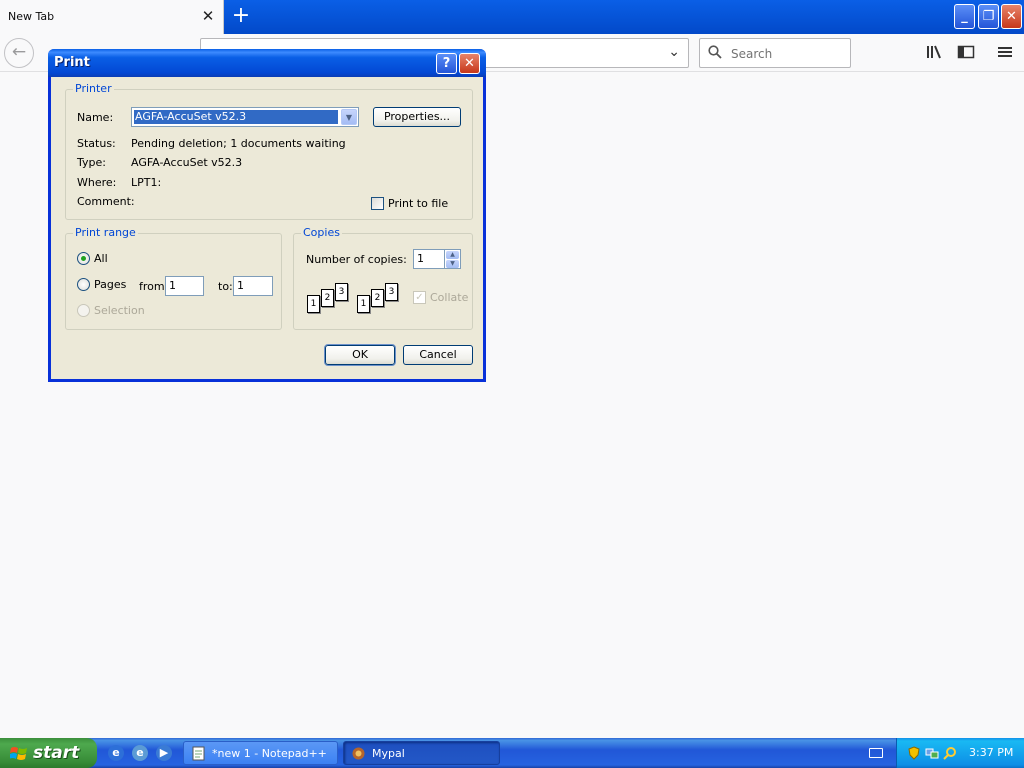 Image resolution: width=1024 pixels, height=768 pixels. Describe the element at coordinates (31, 16) in the screenshot. I see `tab-title: New Tab` at that location.